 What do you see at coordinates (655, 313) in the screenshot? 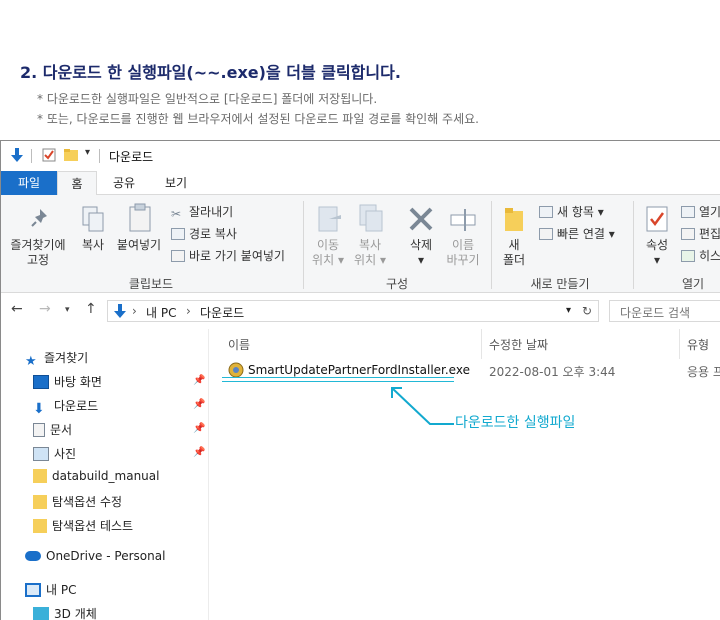
I see `search-placeholder: 다운로드 검색` at bounding box center [655, 313].